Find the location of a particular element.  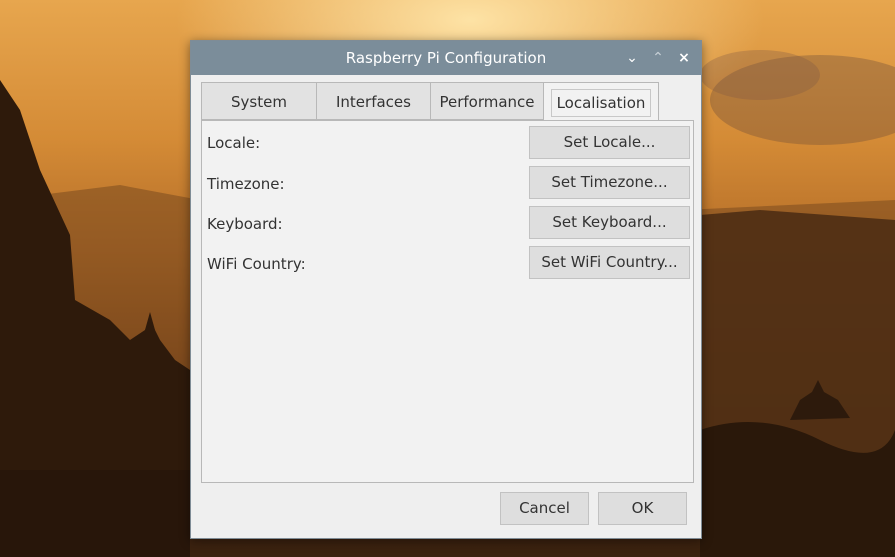

tab-performance: Performance is located at coordinates (487, 101).